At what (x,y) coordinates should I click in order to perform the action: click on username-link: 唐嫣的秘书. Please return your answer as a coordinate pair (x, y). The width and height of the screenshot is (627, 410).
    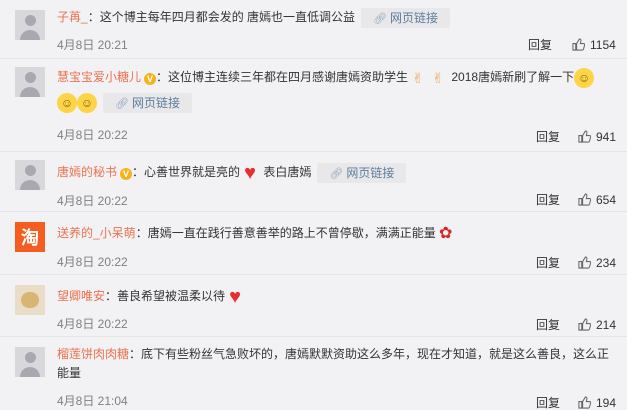
    Looking at the image, I should click on (87, 172).